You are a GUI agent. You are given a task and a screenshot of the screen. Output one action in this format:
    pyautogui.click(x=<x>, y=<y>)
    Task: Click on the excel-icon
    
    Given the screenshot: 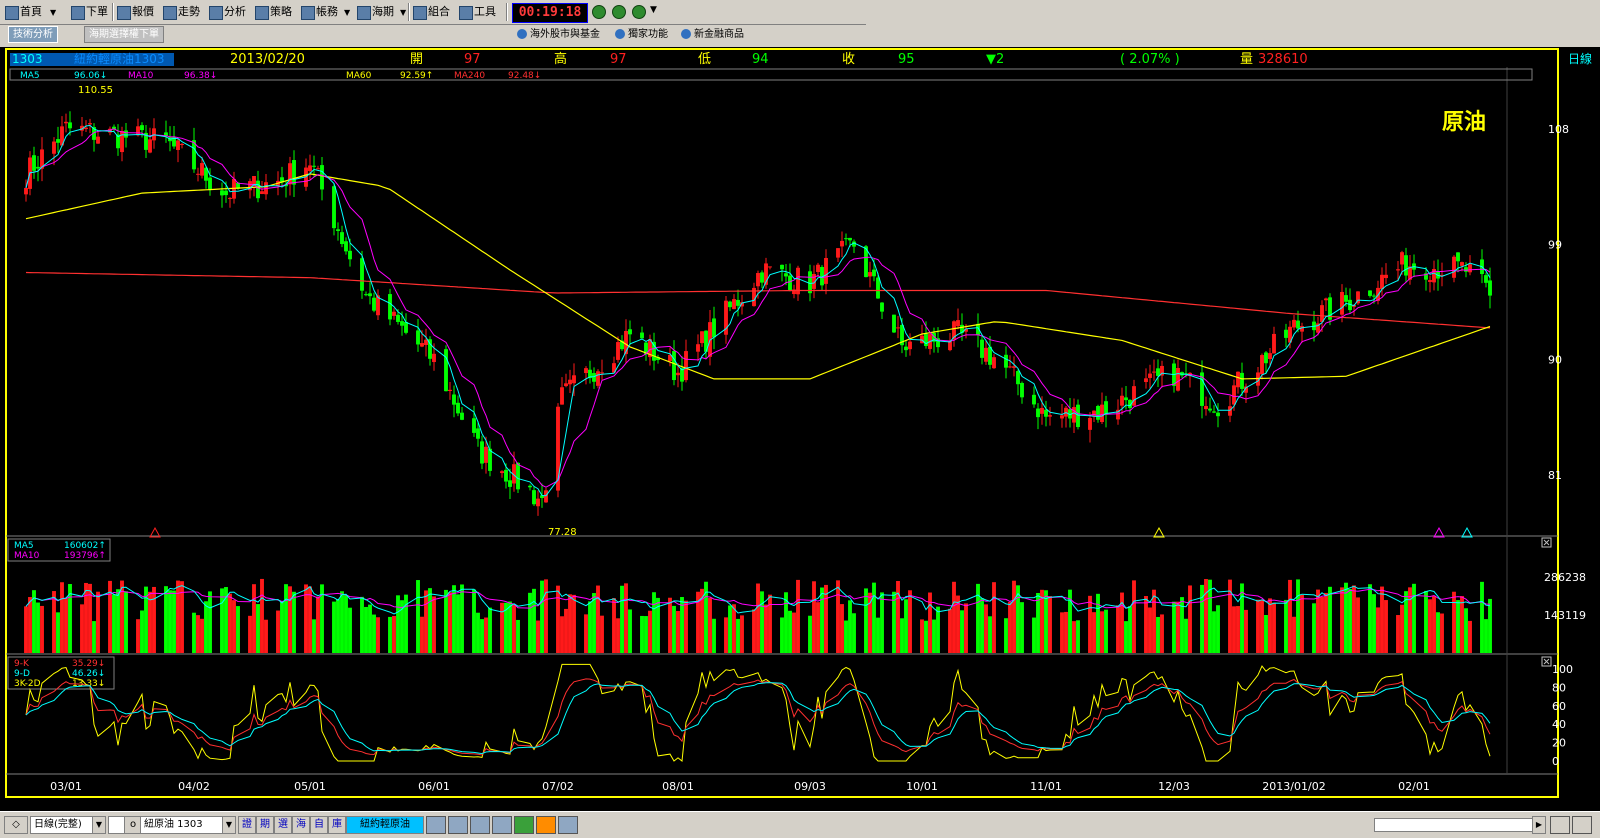 What is the action you would take?
    pyautogui.click(x=524, y=825)
    